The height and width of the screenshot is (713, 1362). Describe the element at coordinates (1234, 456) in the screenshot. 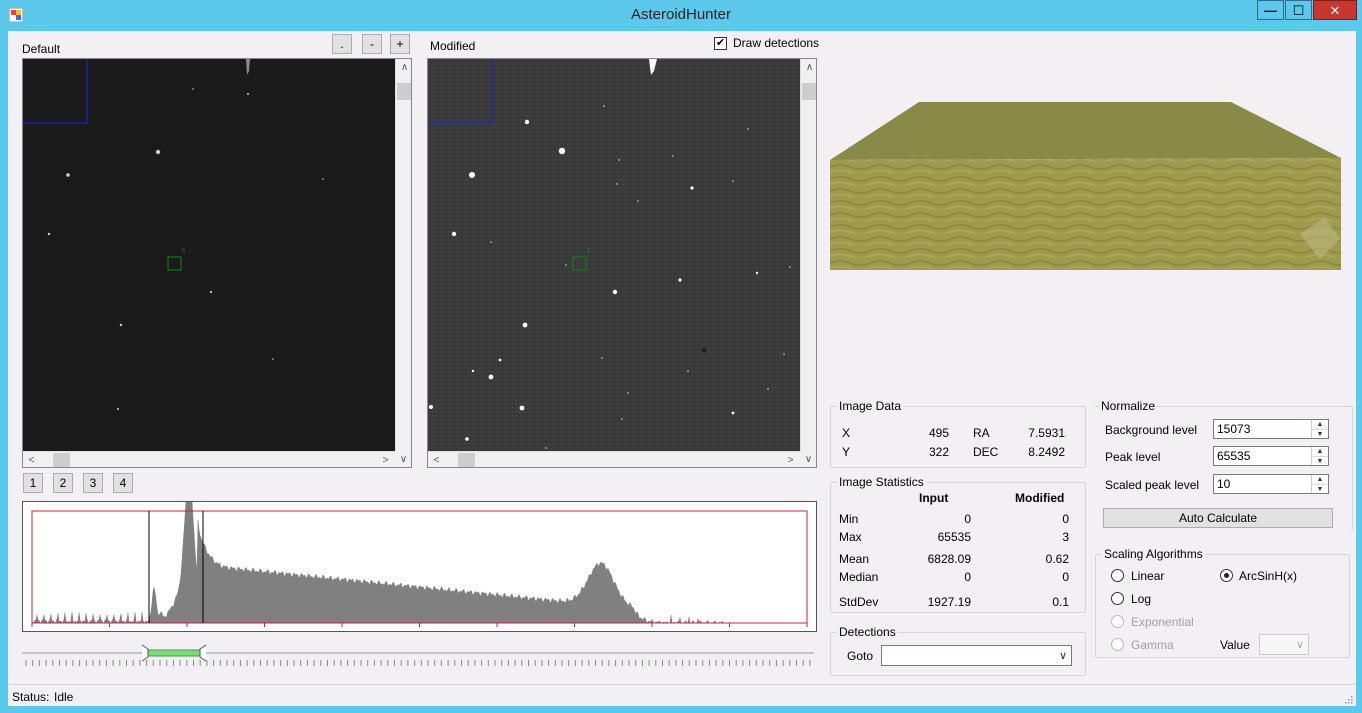

I see `peak-level-value: 65535` at that location.